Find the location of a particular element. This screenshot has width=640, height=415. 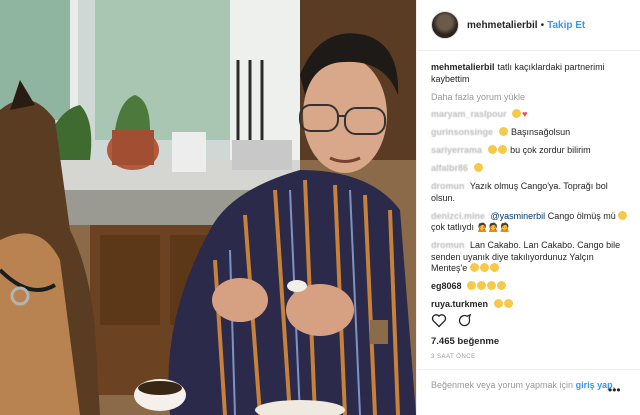

follow-button: Takip Et is located at coordinates (566, 25).